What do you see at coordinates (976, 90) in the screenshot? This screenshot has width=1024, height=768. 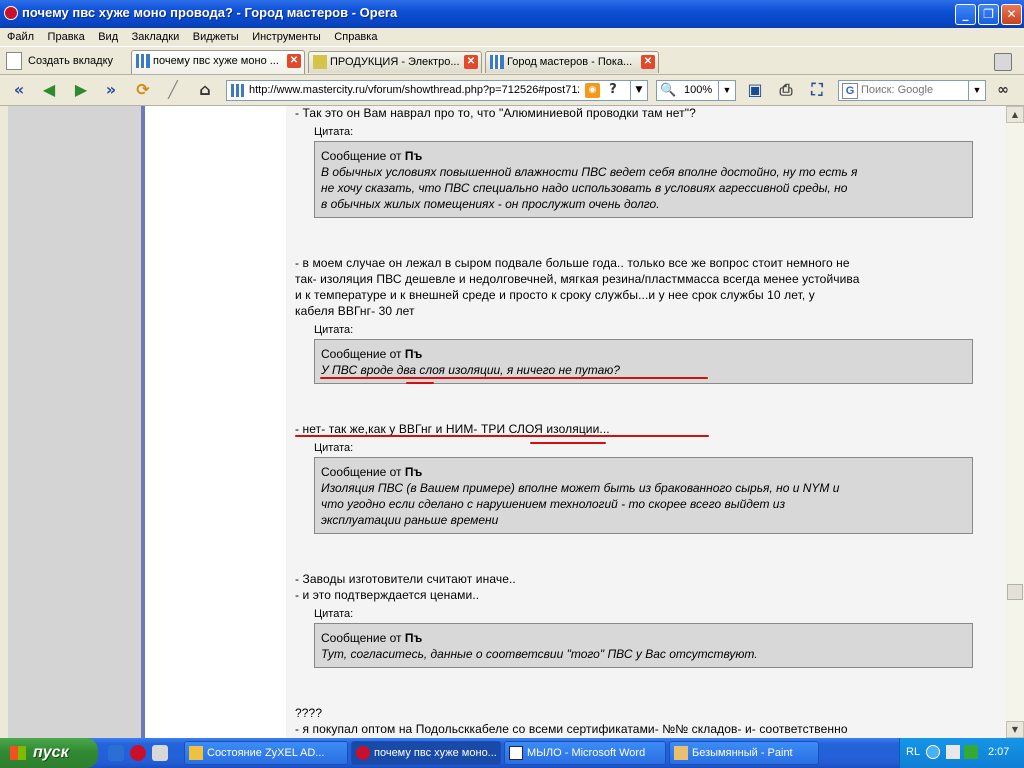 I see `search-dropdown-icon: ▼` at bounding box center [976, 90].